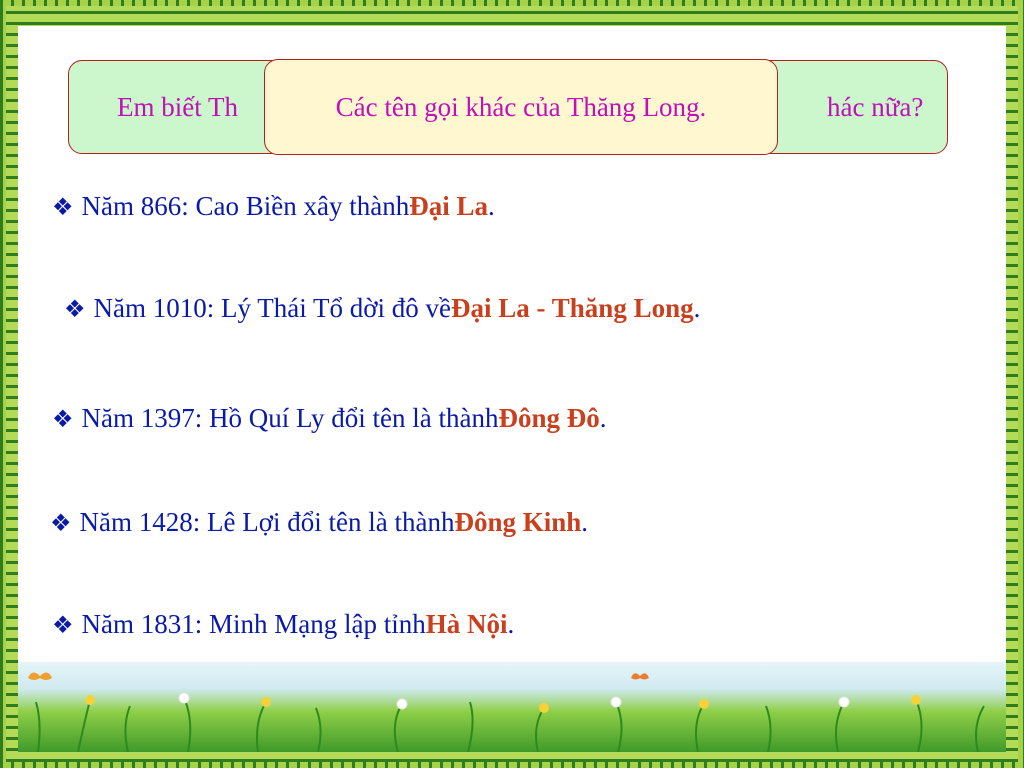 This screenshot has width=1024, height=768. I want to click on list-item-5: ❖ Năm 1831: Minh Mạng lập tỉnh Hà Nội ., so click(283, 624).